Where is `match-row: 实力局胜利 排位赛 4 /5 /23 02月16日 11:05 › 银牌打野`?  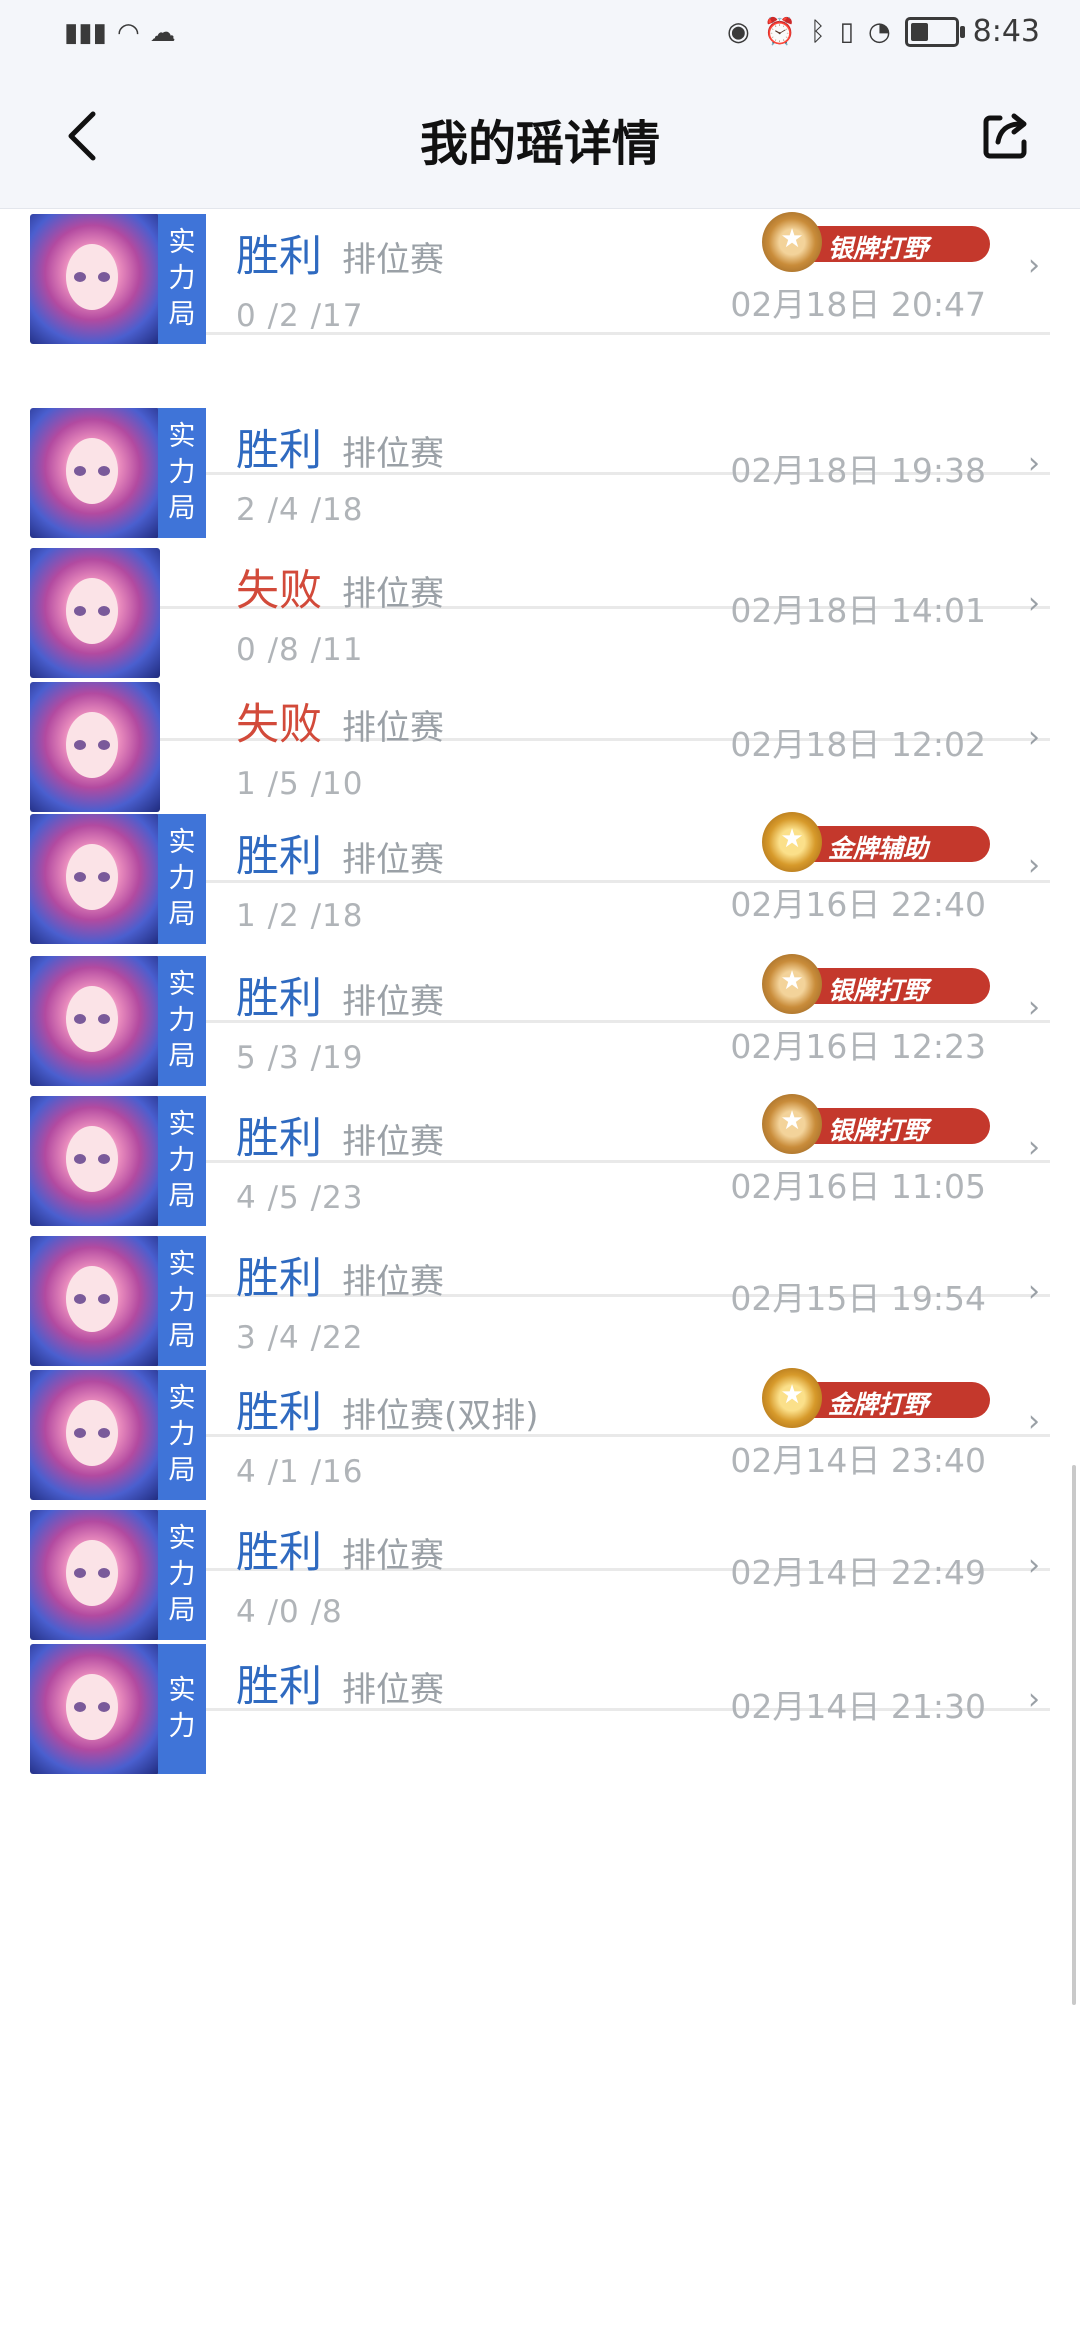
match-row: 实力局胜利 排位赛 4 /5 /23 02月16日 11:05 › 银牌打野 is located at coordinates (540, 1123).